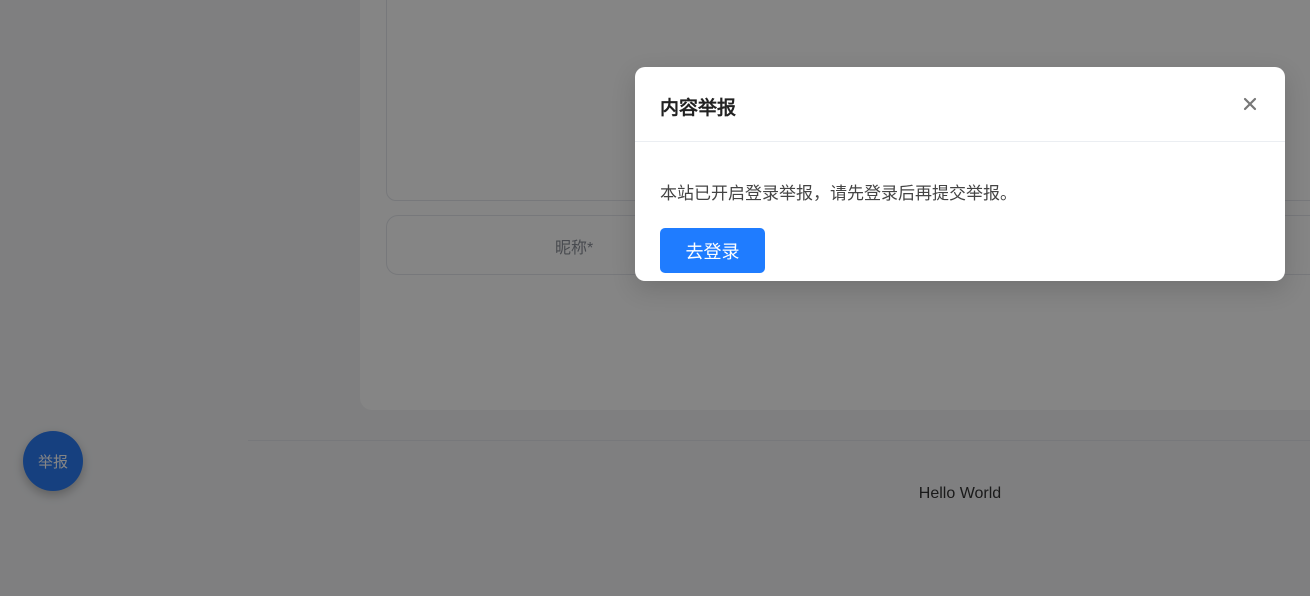 Image resolution: width=1310 pixels, height=596 pixels. Describe the element at coordinates (960, 104) in the screenshot. I see `modal-header: 内容举报` at that location.